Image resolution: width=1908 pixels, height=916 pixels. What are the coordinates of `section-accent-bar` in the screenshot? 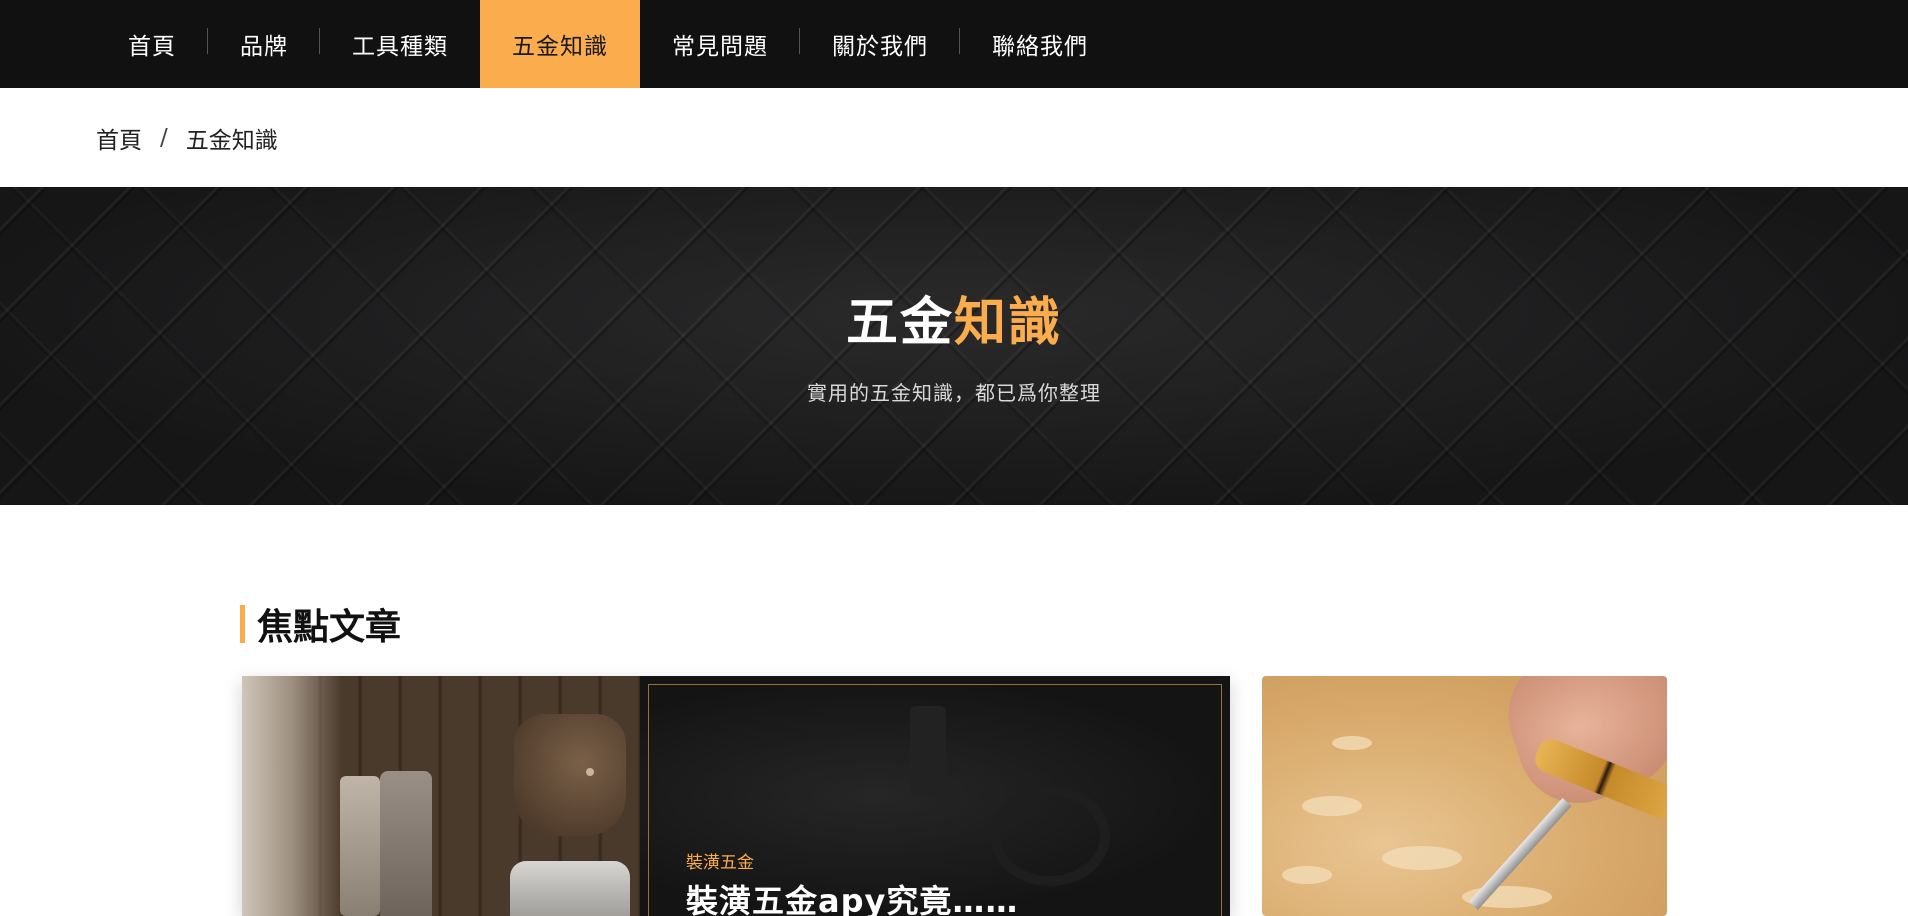 It's located at (242, 624).